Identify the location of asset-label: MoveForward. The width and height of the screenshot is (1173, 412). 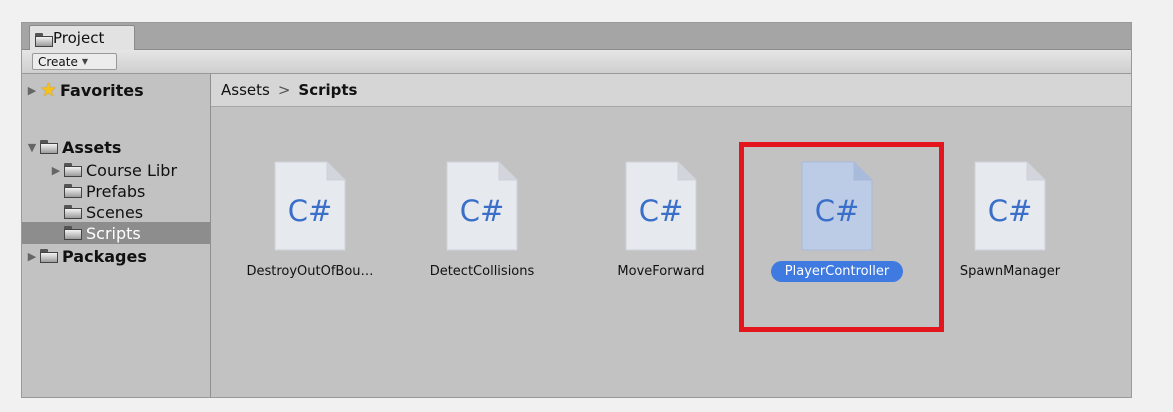
(661, 271).